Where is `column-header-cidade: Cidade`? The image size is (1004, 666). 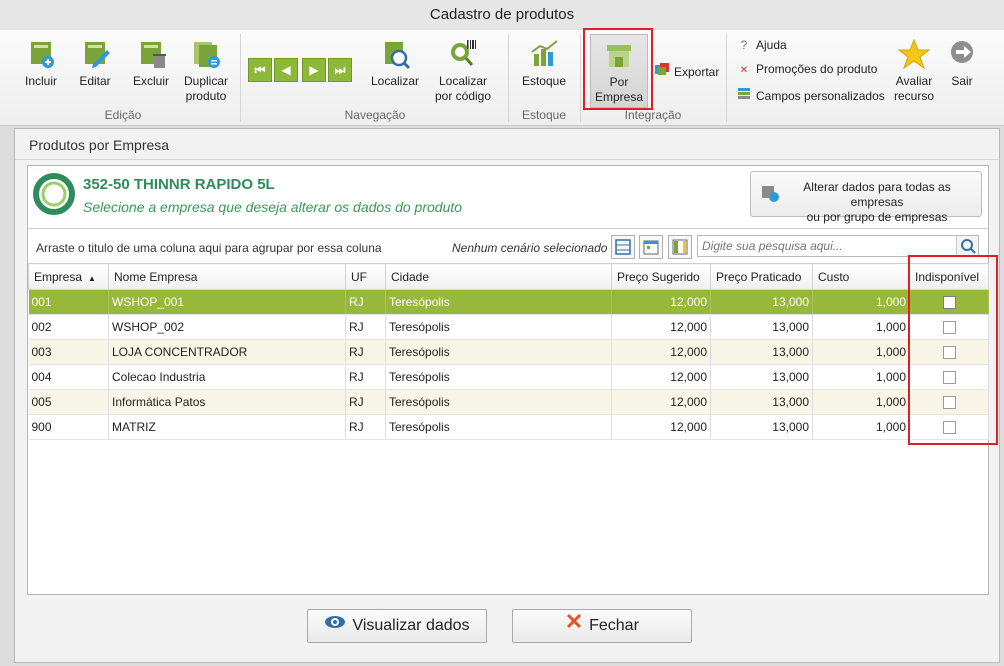 column-header-cidade: Cidade is located at coordinates (498, 276).